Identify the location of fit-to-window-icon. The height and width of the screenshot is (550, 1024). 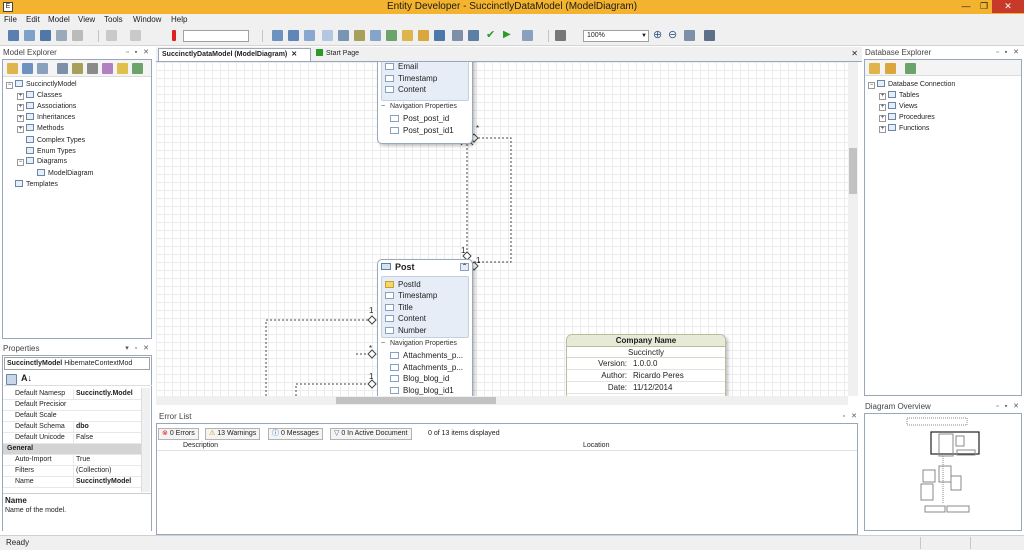
(560, 35).